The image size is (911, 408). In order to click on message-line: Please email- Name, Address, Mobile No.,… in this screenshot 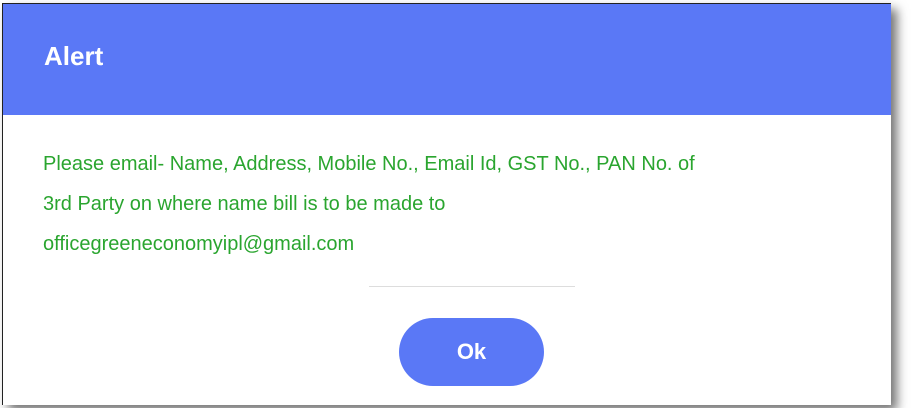, I will do `click(369, 164)`.